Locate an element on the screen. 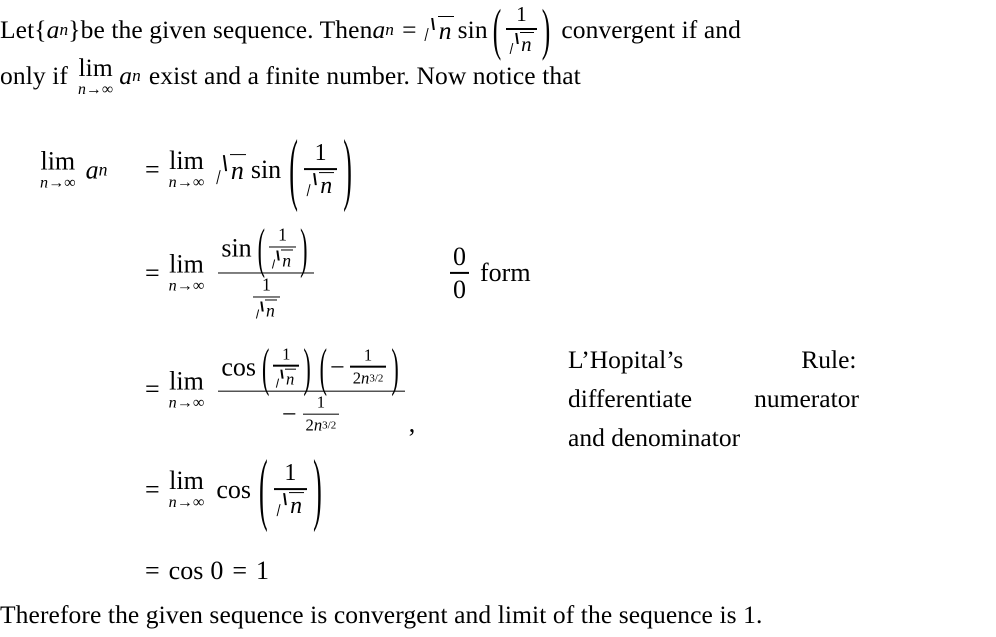  annotation-row-3: and denominator is located at coordinates (713, 438).